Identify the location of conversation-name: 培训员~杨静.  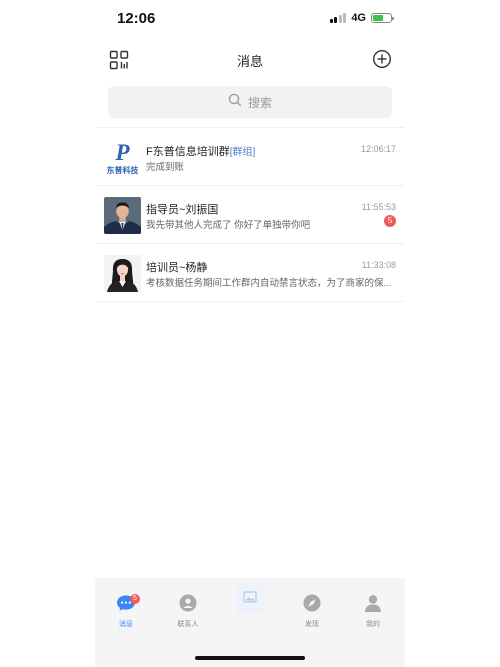
(177, 268).